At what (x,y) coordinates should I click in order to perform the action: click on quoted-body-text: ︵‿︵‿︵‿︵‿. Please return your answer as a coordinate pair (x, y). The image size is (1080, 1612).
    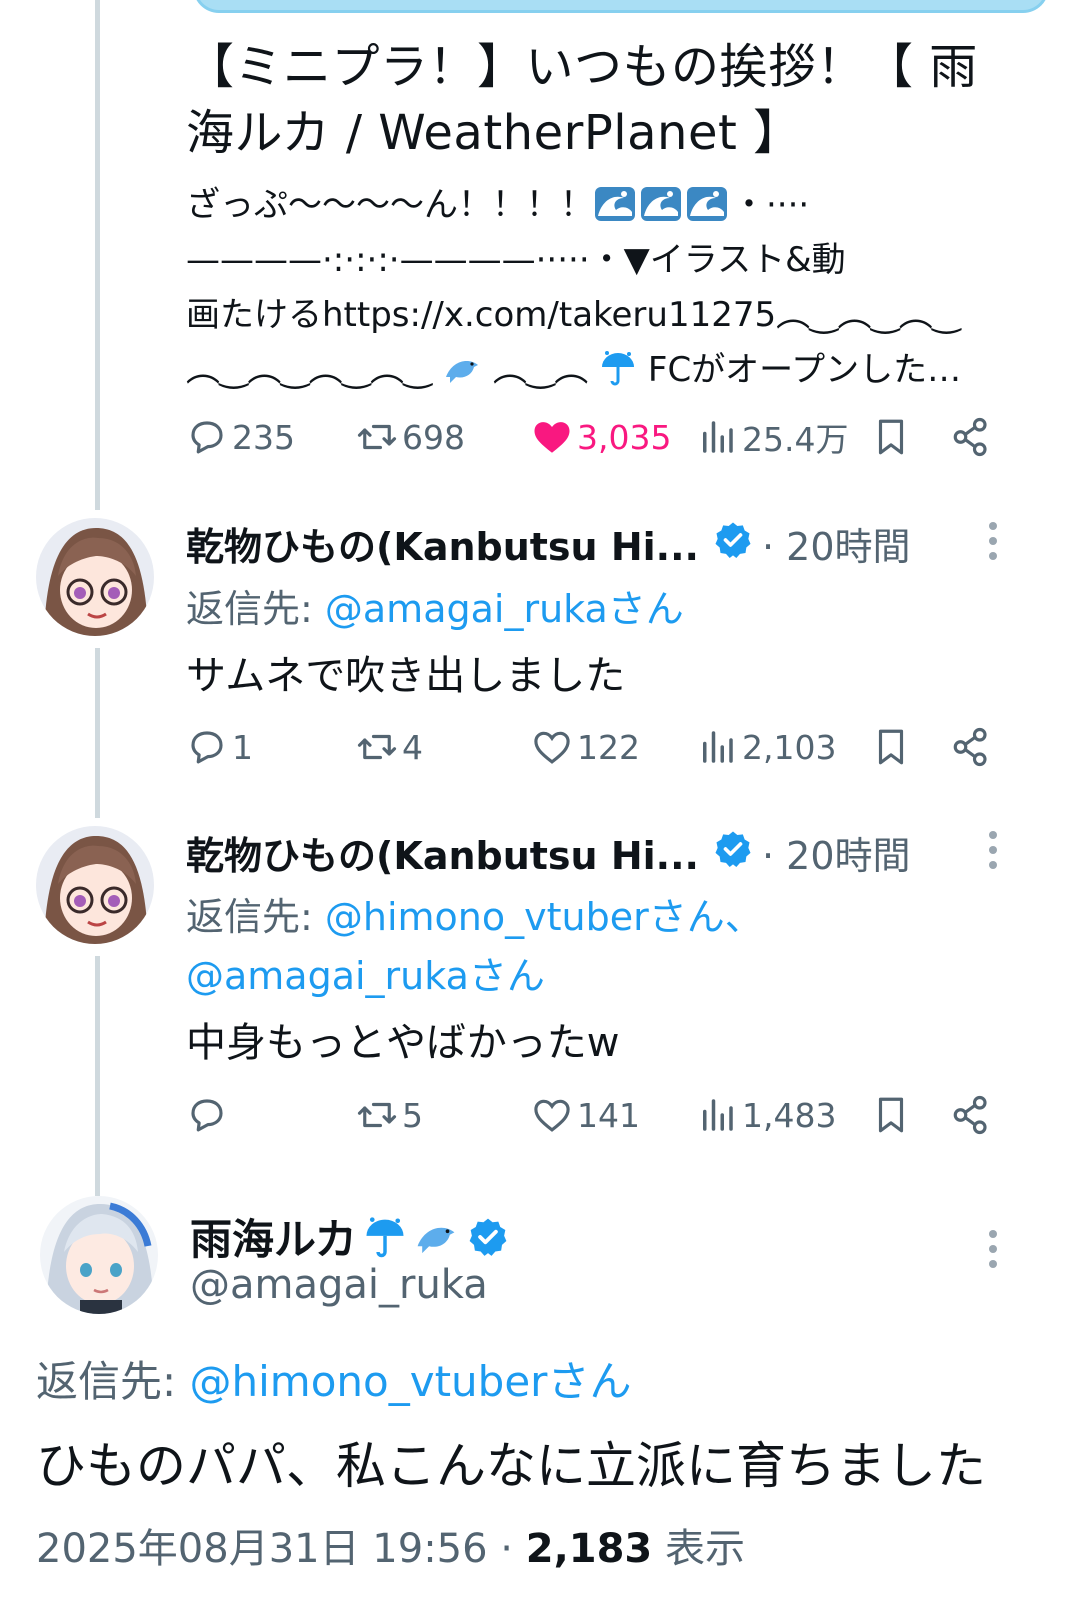
    Looking at the image, I should click on (309, 370).